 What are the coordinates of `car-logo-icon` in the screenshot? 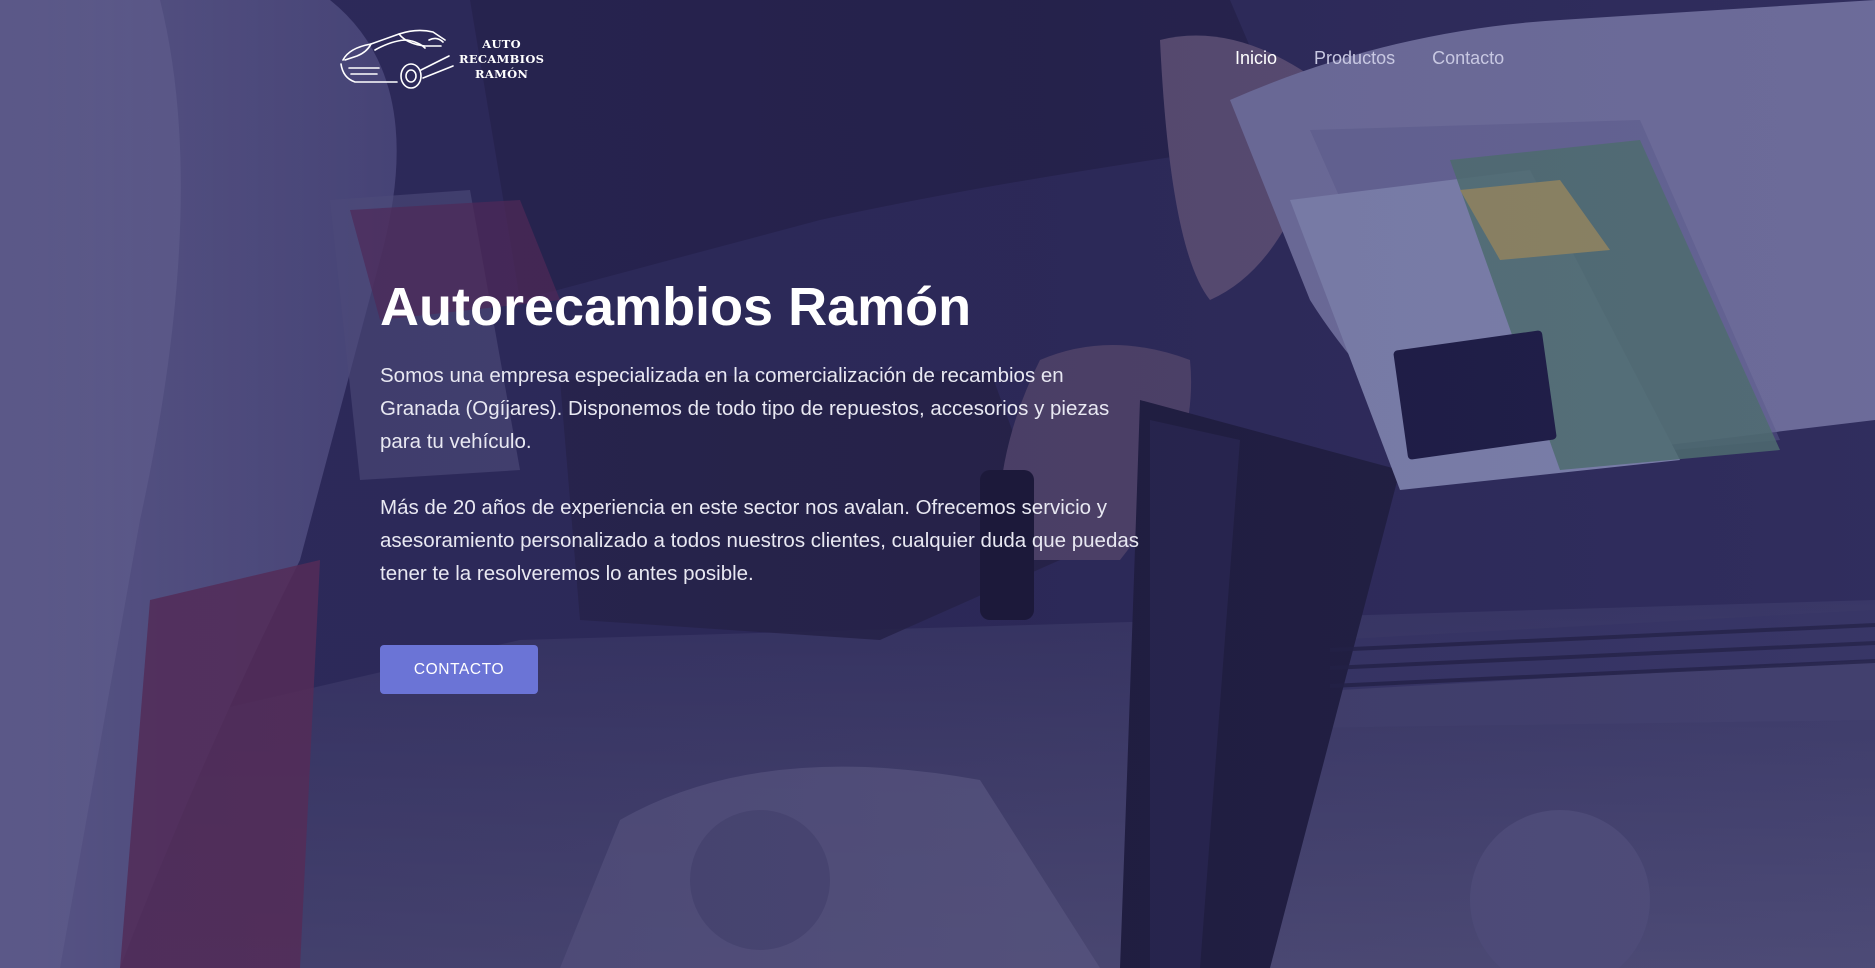 It's located at (397, 59).